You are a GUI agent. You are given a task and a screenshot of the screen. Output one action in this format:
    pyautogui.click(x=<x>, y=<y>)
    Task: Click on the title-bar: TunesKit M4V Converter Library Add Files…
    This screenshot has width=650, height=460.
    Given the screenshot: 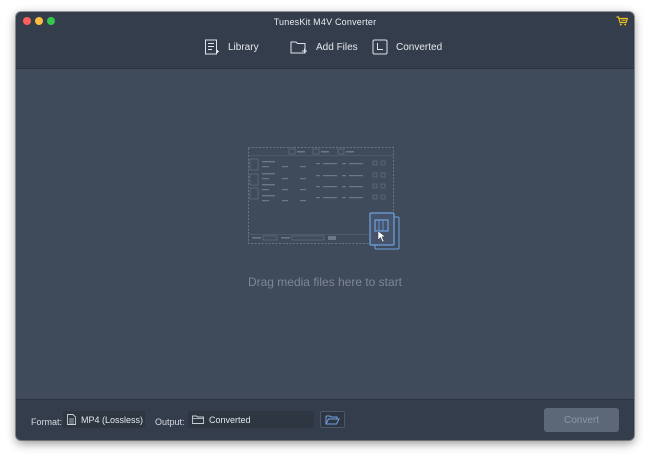 What is the action you would take?
    pyautogui.click(x=325, y=40)
    